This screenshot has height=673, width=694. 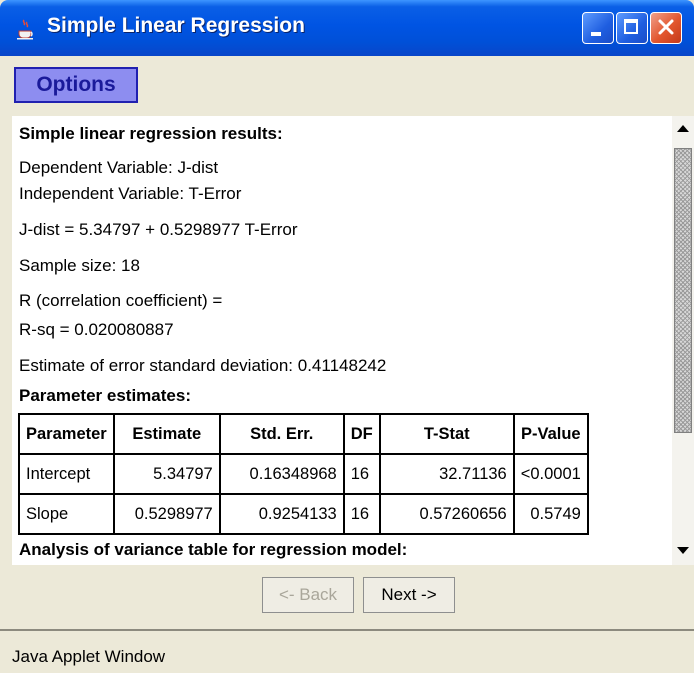 What do you see at coordinates (361, 434) in the screenshot?
I see `table-header: DF` at bounding box center [361, 434].